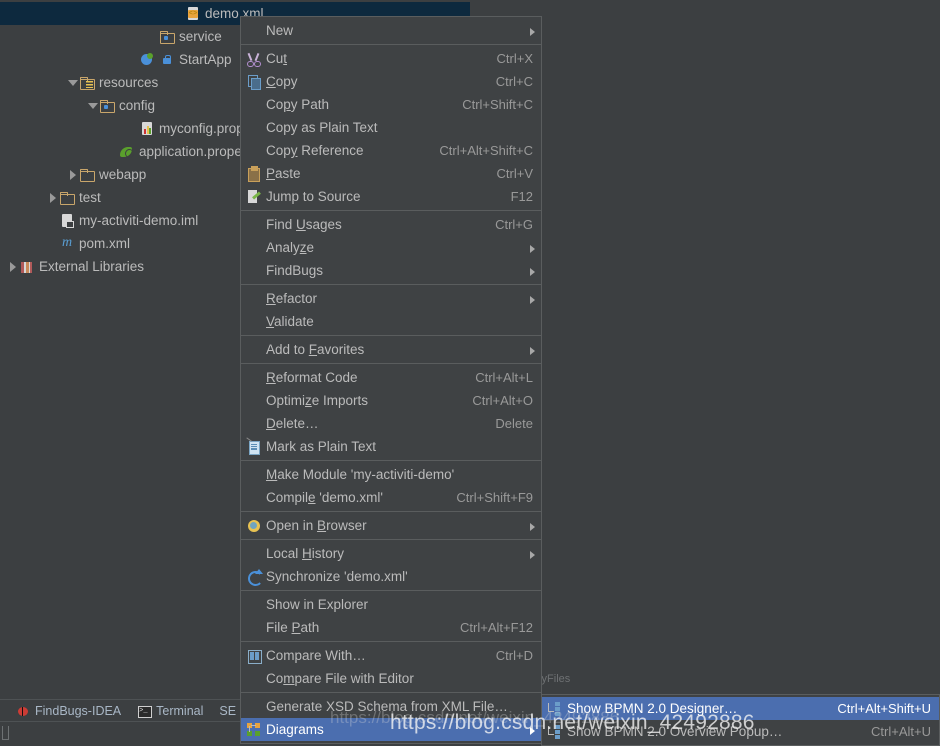  What do you see at coordinates (304, 224) in the screenshot?
I see `menu-item-label: Find Usages` at bounding box center [304, 224].